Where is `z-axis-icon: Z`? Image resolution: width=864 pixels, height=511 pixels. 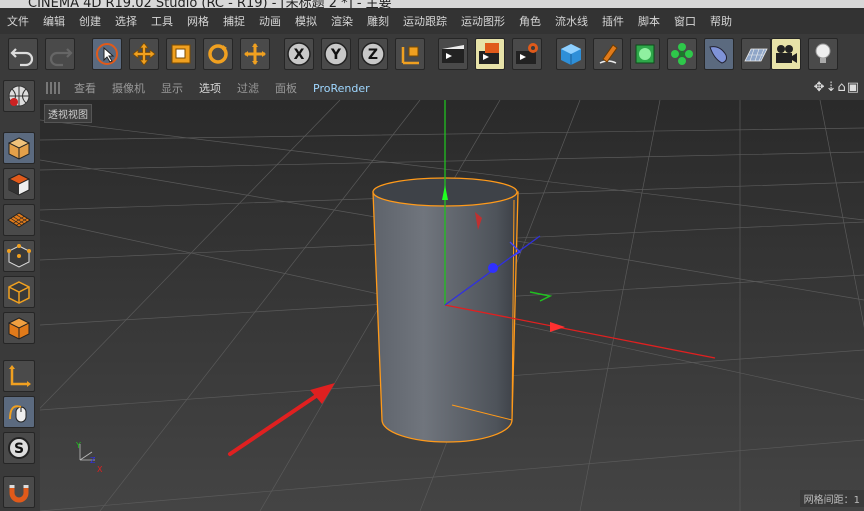 z-axis-icon: Z is located at coordinates (373, 54).